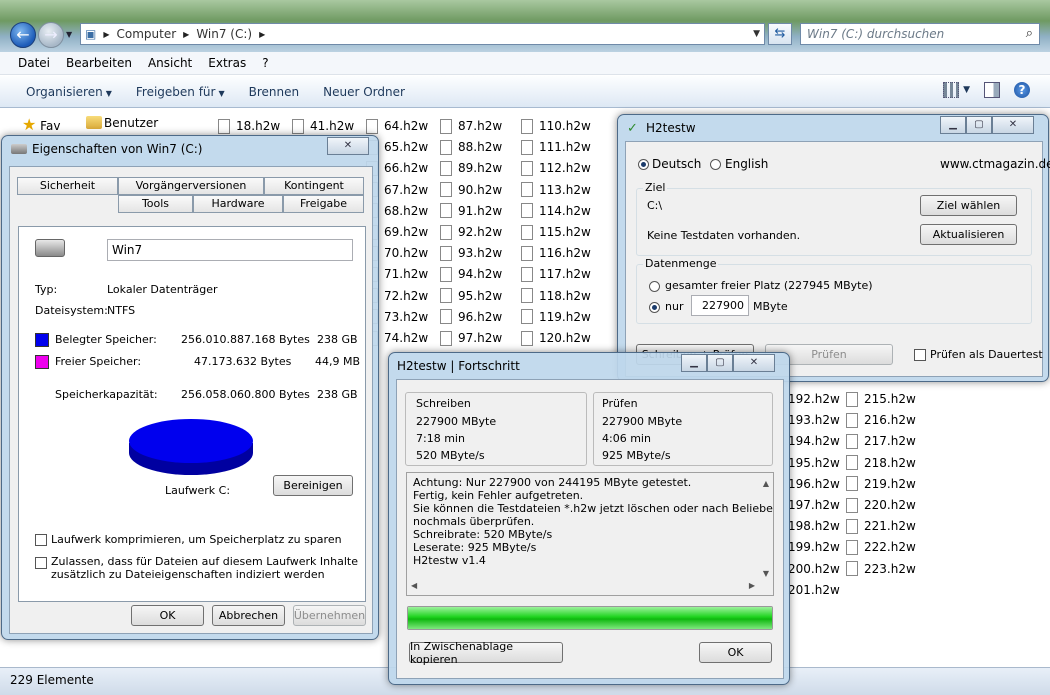 This screenshot has height=695, width=1050. Describe the element at coordinates (329, 615) in the screenshot. I see `apply-button: Übernehmen` at that location.